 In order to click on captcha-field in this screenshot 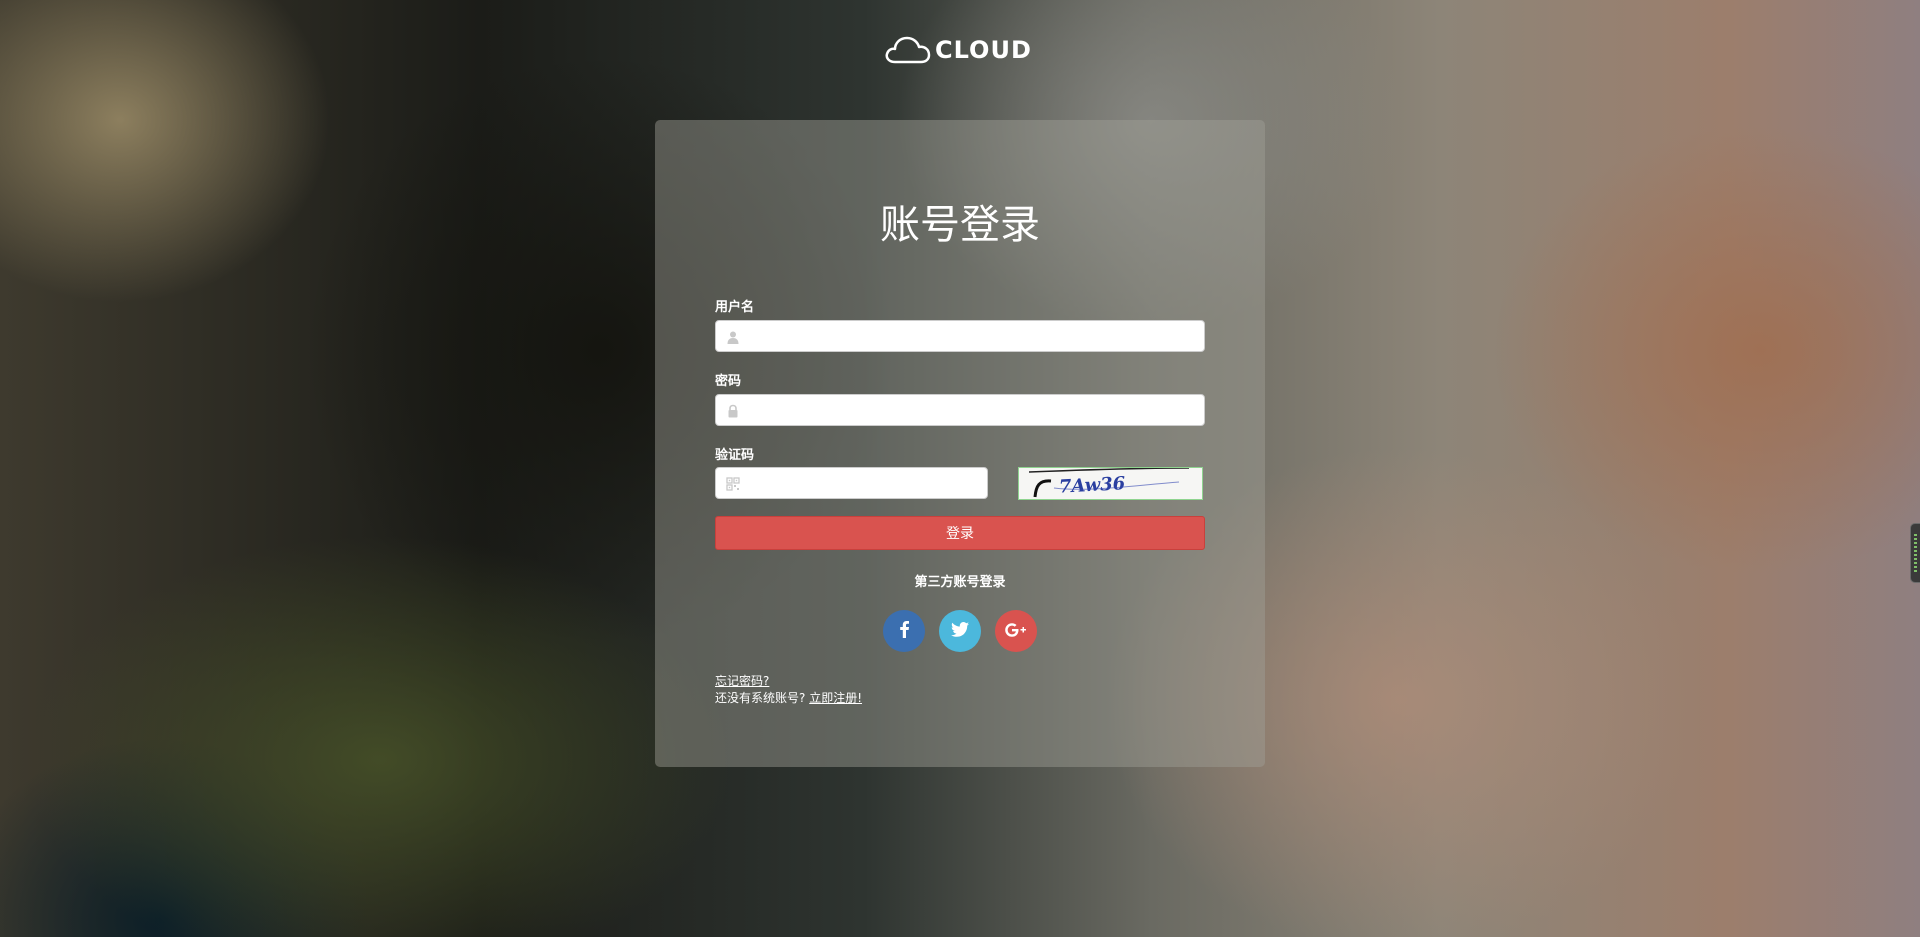, I will do `click(851, 483)`.